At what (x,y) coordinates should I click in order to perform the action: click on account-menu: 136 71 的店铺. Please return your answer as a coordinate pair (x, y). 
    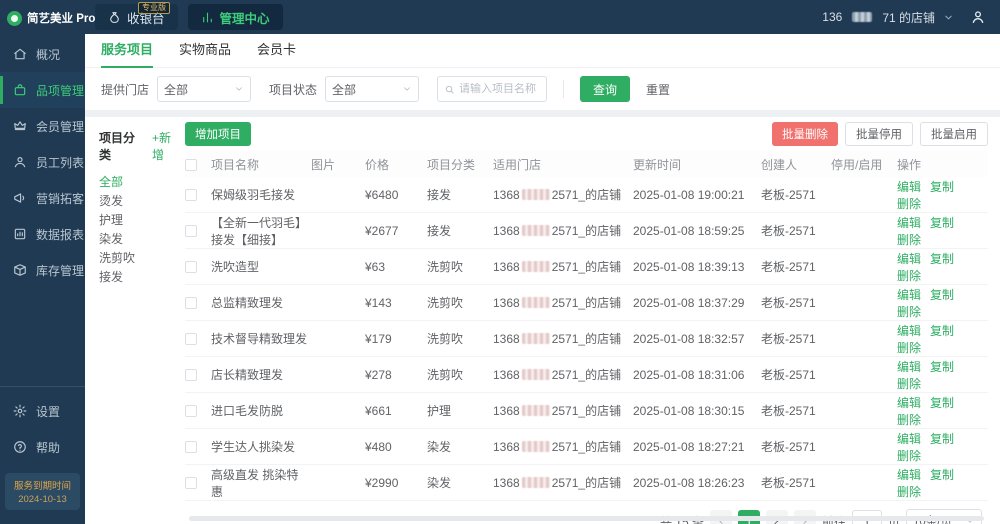
    Looking at the image, I should click on (904, 17).